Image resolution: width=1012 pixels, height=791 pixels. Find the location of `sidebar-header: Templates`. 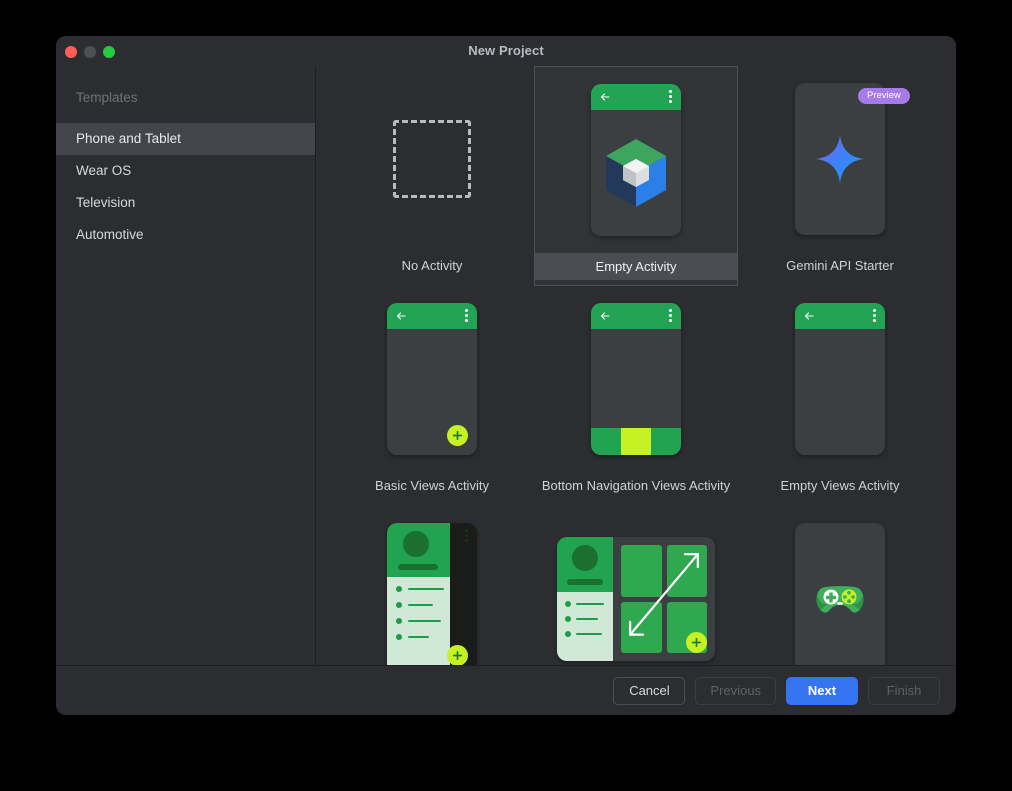

sidebar-header: Templates is located at coordinates (107, 97).